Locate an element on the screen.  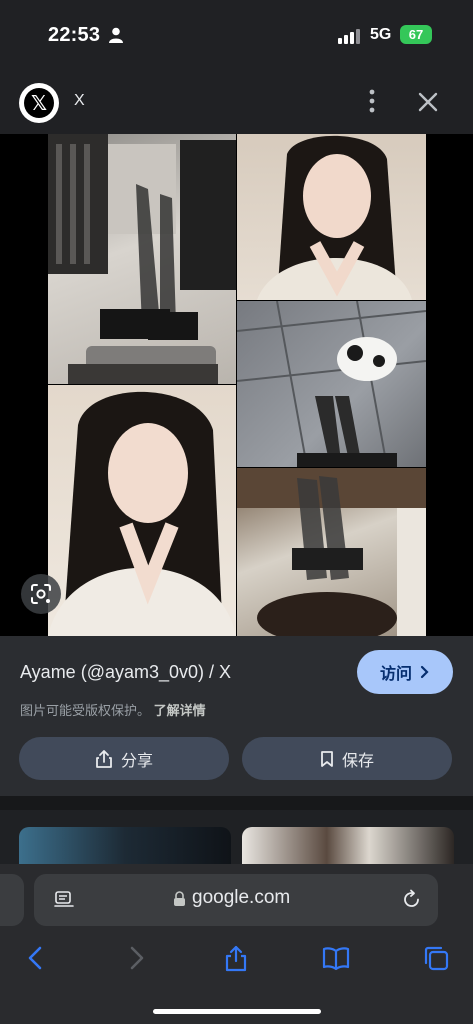
share-button: 分享 is located at coordinates (124, 758).